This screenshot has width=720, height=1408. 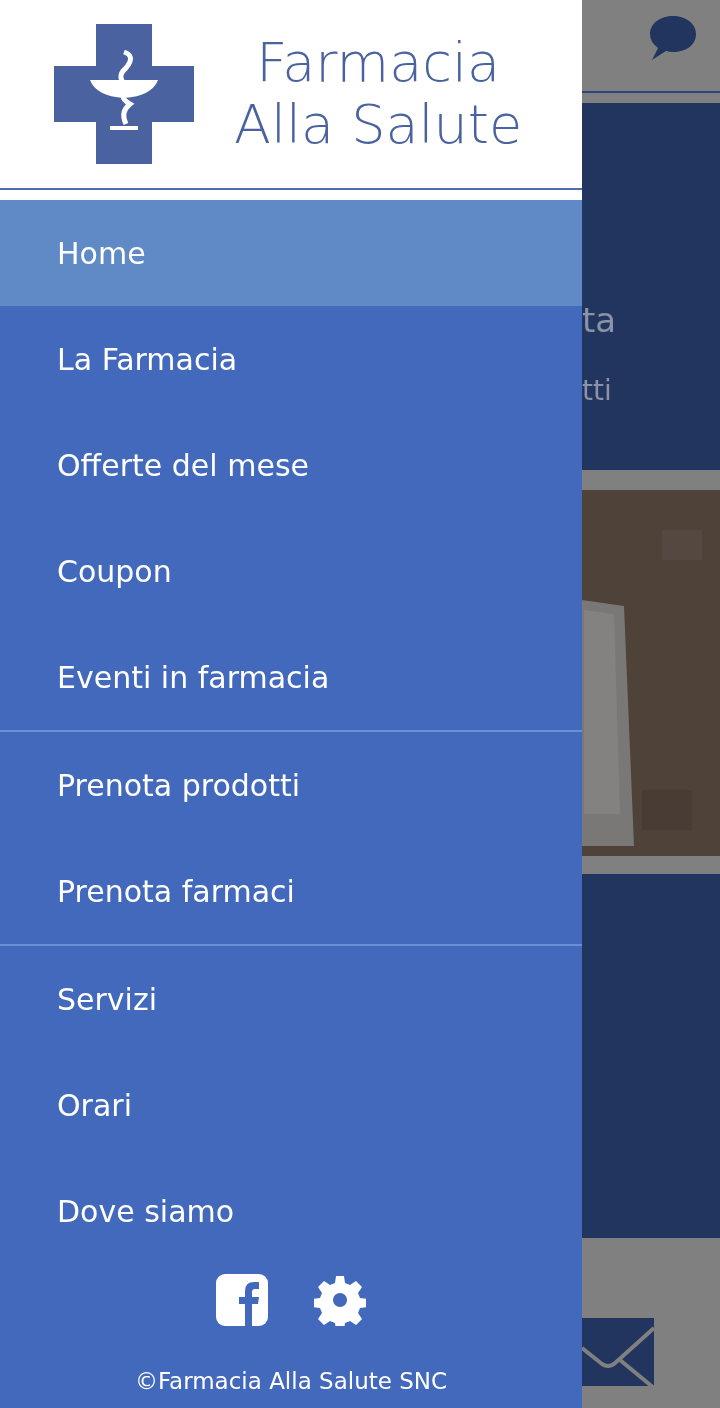 What do you see at coordinates (291, 1381) in the screenshot?
I see `copyright-text: ©Farmacia Alla Salute SNC` at bounding box center [291, 1381].